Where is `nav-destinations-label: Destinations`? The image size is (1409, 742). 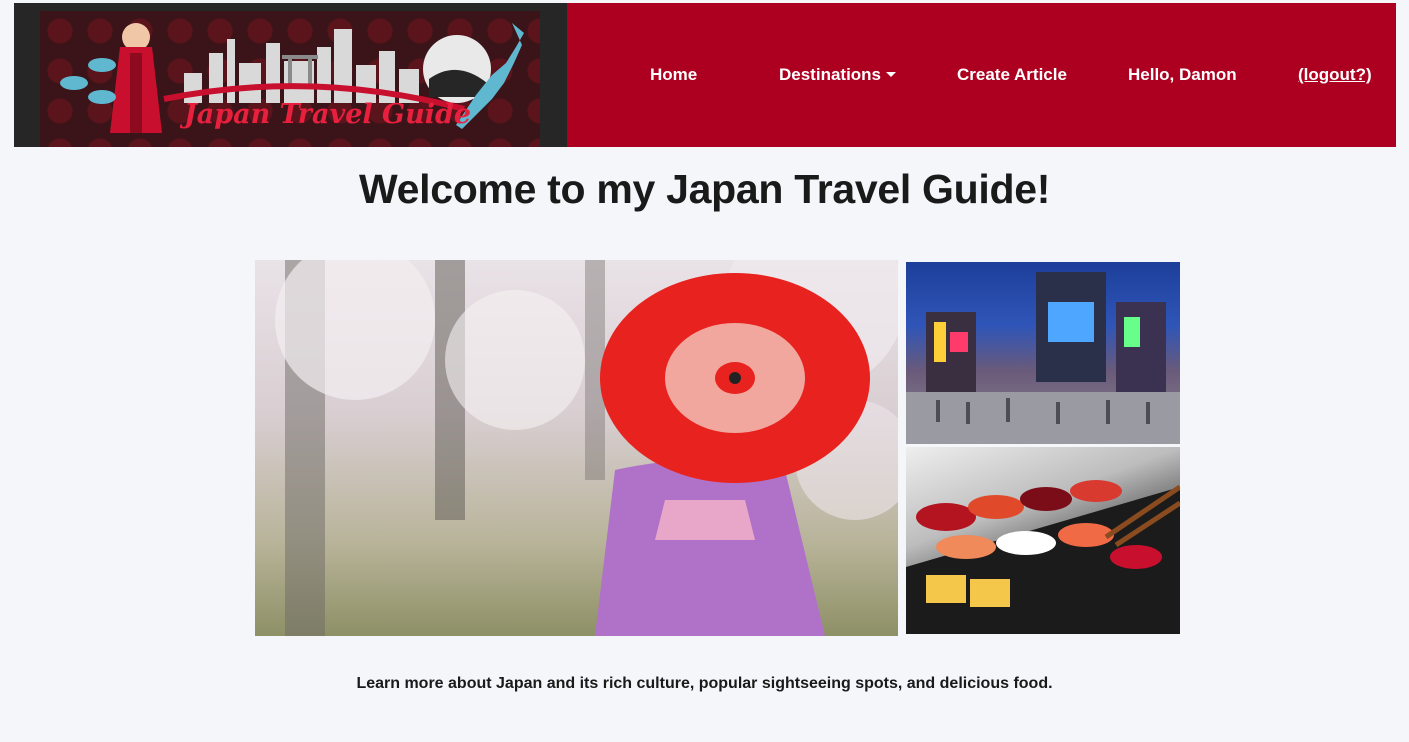
nav-destinations-label: Destinations is located at coordinates (830, 74).